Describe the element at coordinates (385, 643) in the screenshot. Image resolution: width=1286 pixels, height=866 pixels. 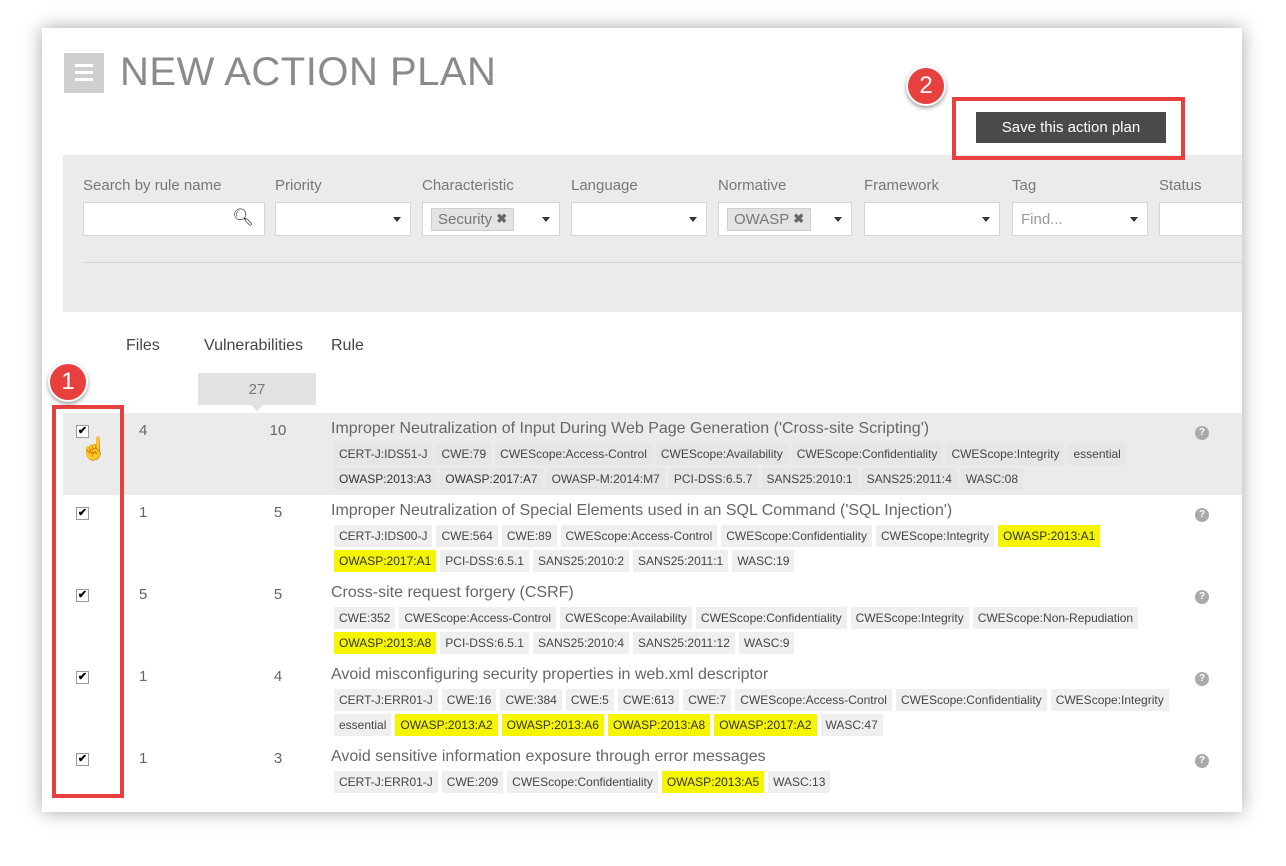
I see `rule-tag: OWASP:2013:A8` at that location.